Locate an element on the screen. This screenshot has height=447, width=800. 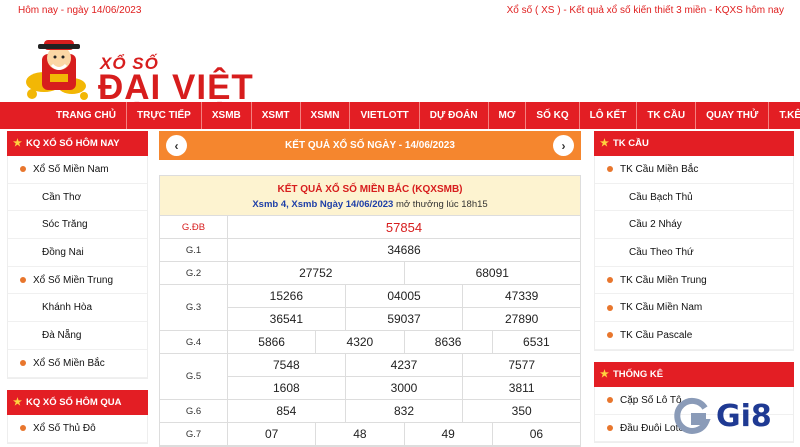
prize-number: 3811 is located at coordinates (521, 388).